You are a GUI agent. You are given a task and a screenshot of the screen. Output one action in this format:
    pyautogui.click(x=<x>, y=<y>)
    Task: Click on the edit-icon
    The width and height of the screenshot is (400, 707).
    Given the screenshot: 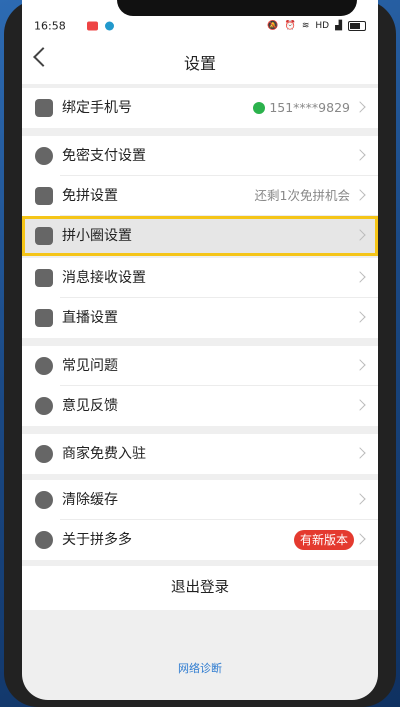 What is the action you would take?
    pyautogui.click(x=44, y=406)
    